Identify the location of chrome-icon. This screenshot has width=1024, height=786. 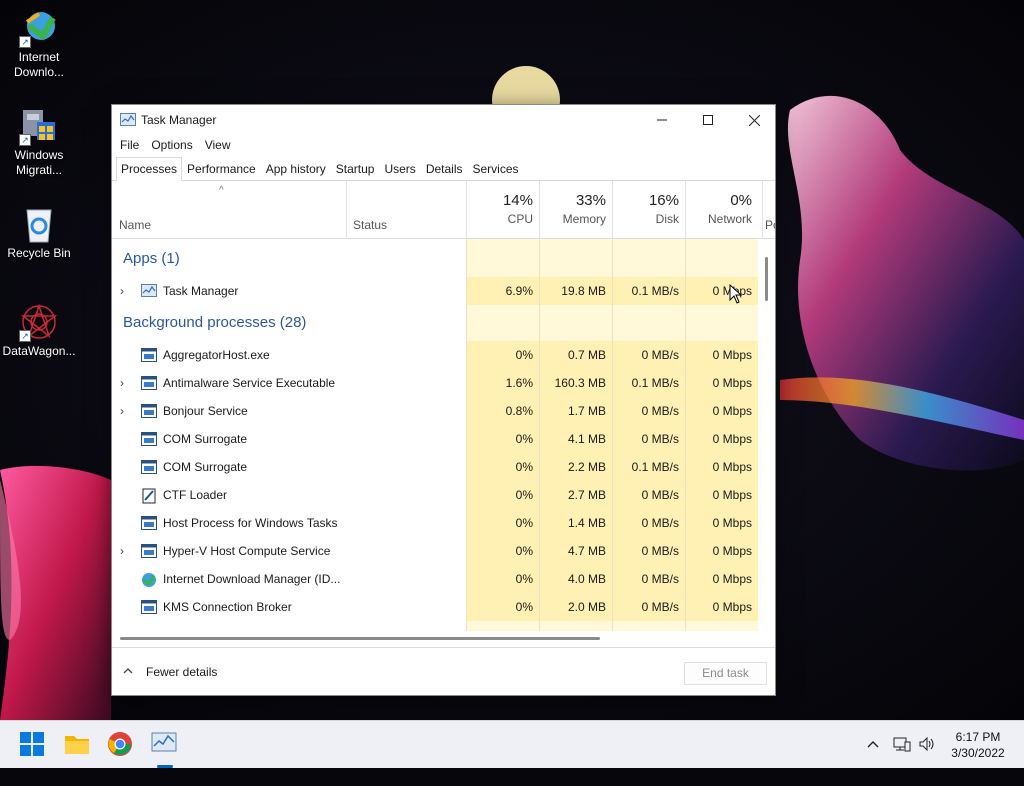
(121, 745).